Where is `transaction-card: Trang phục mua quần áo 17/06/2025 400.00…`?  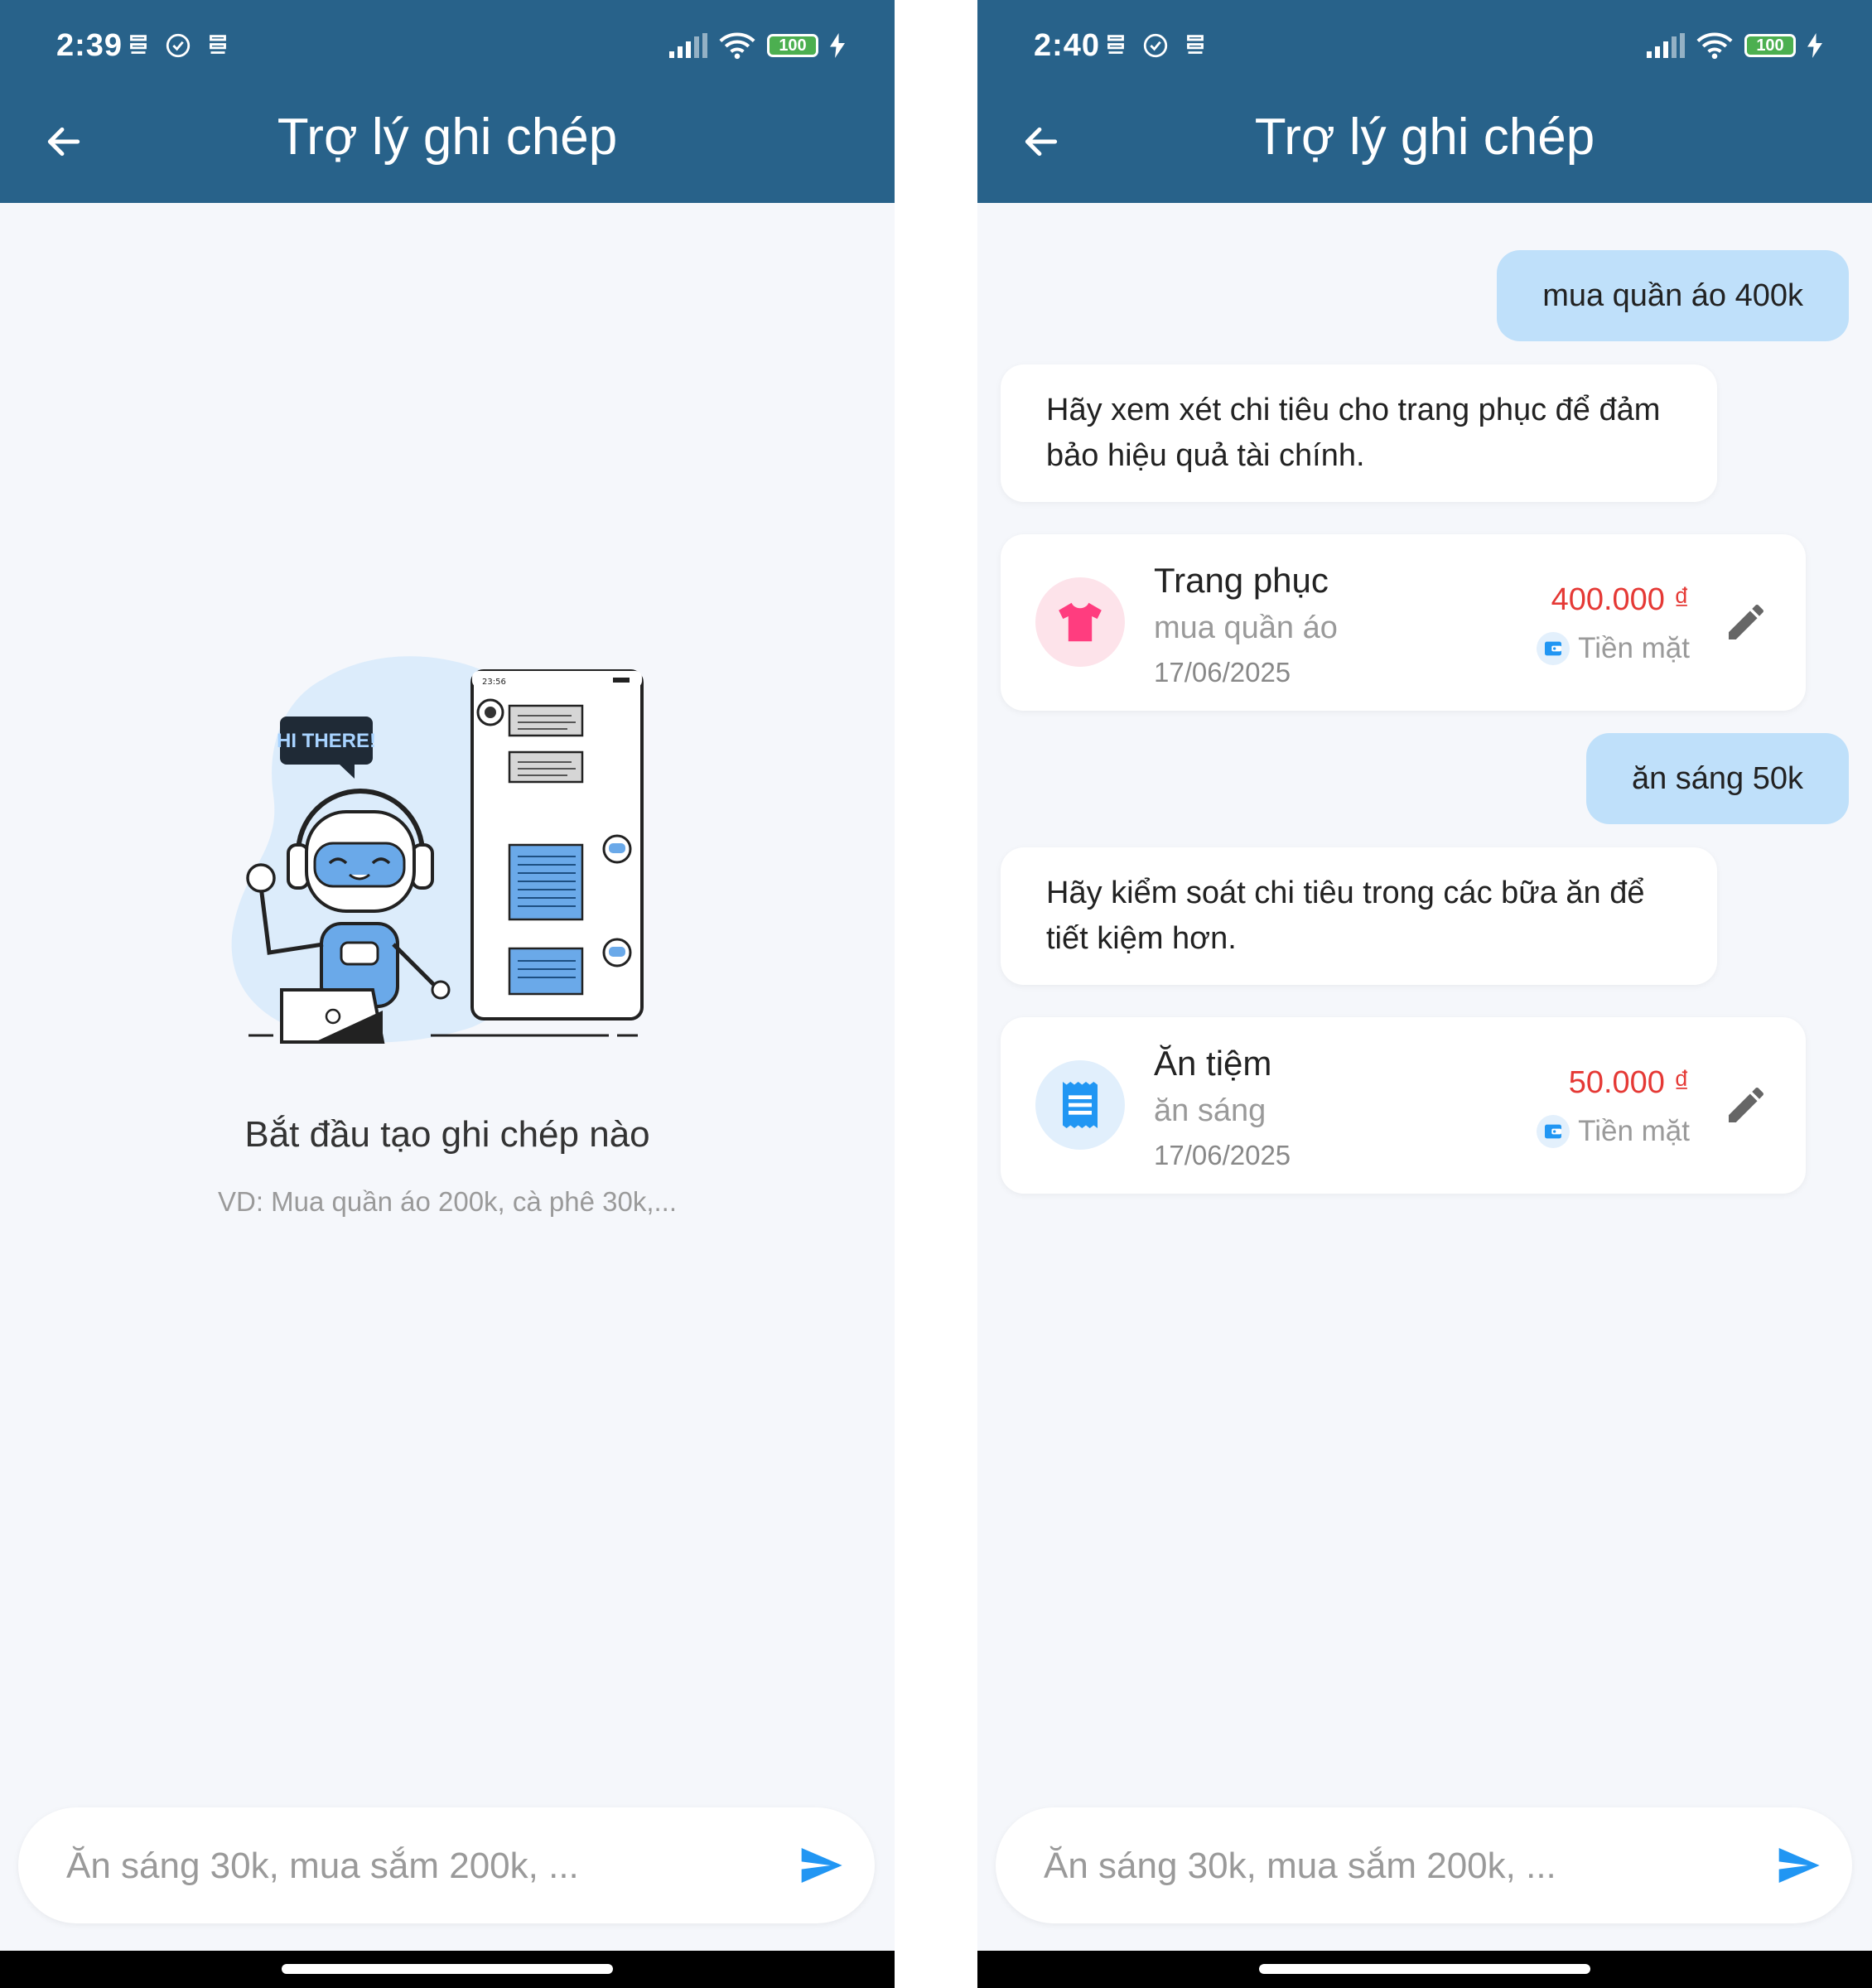 transaction-card: Trang phục mua quần áo 17/06/2025 400.00… is located at coordinates (1403, 622).